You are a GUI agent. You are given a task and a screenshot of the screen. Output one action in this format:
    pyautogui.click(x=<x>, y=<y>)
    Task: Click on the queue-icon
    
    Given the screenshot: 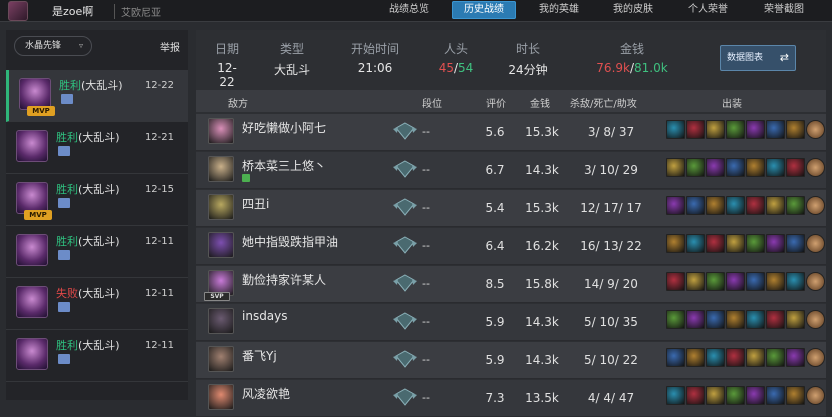 What is the action you would take?
    pyautogui.click(x=64, y=307)
    